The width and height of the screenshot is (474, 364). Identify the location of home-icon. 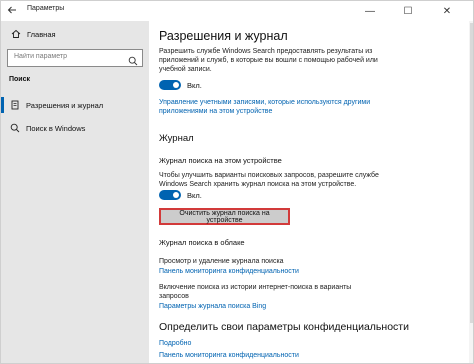
(16, 34).